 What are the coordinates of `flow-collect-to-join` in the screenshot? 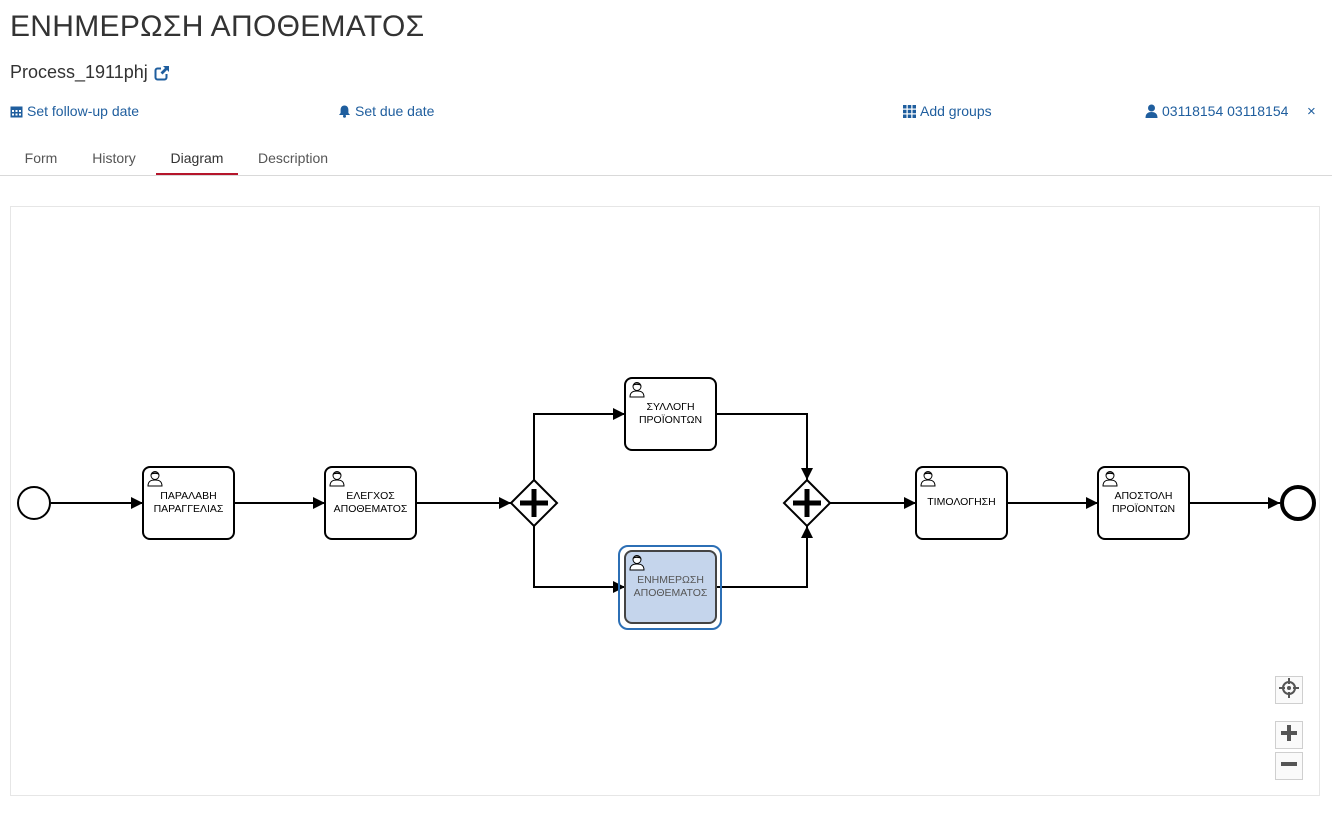 It's located at (764, 446).